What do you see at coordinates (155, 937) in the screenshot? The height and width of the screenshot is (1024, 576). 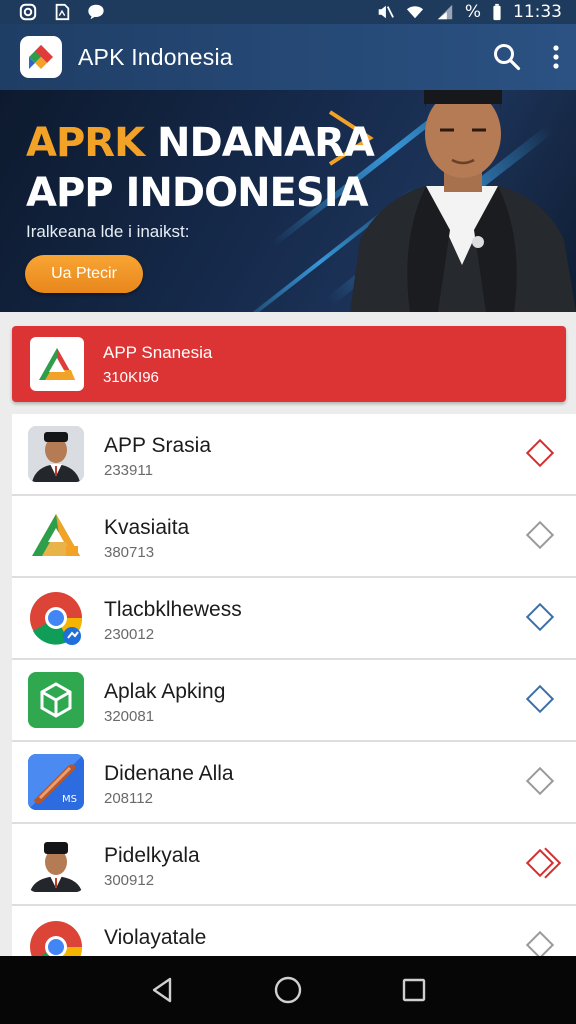 I see `list-item-title: Violayatale` at bounding box center [155, 937].